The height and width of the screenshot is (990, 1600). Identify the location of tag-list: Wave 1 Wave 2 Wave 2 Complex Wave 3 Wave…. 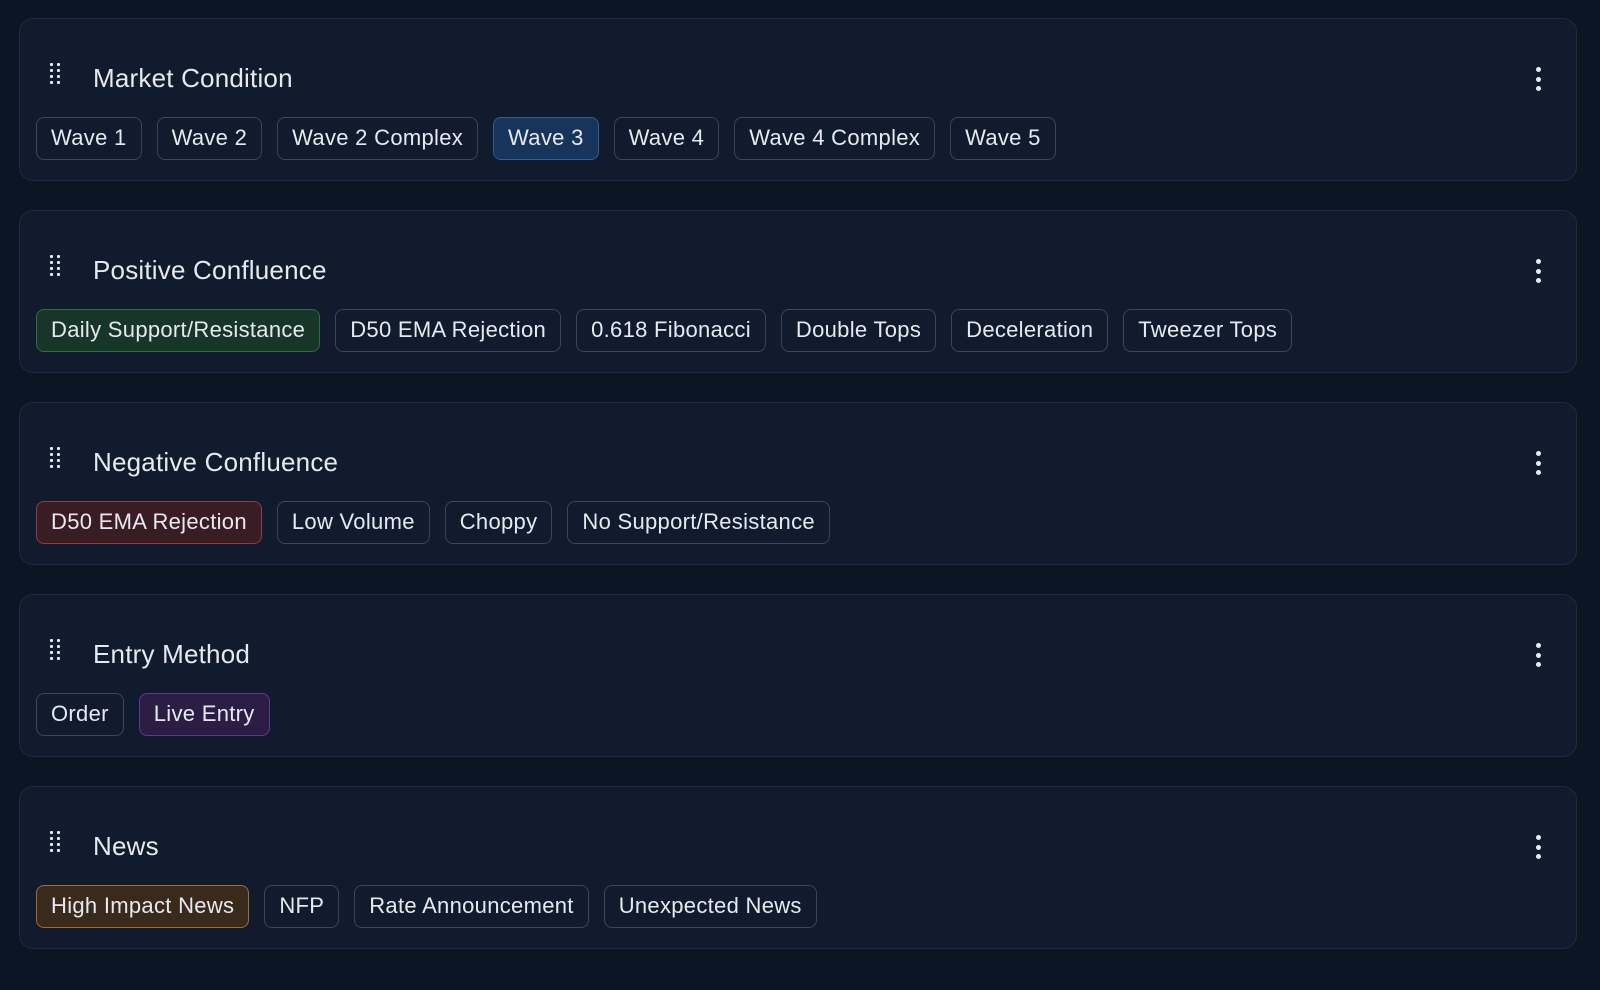
(546, 138).